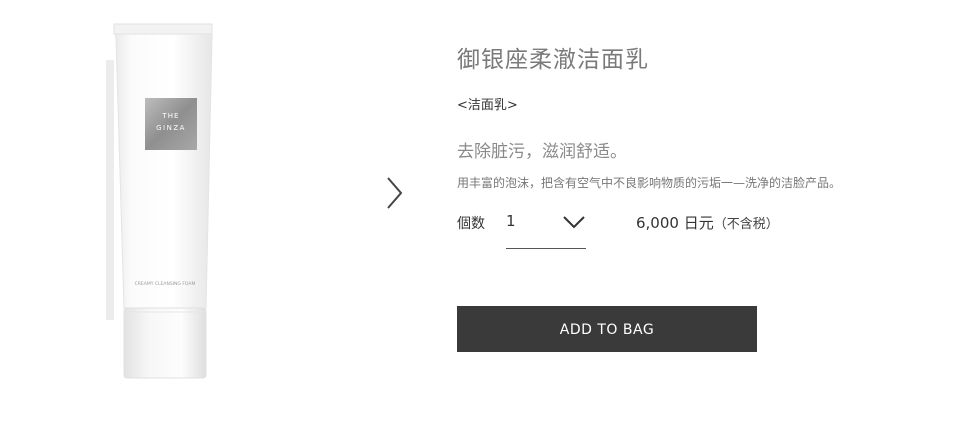  What do you see at coordinates (553, 60) in the screenshot?
I see `product-title: 御银座柔澈洁面乳` at bounding box center [553, 60].